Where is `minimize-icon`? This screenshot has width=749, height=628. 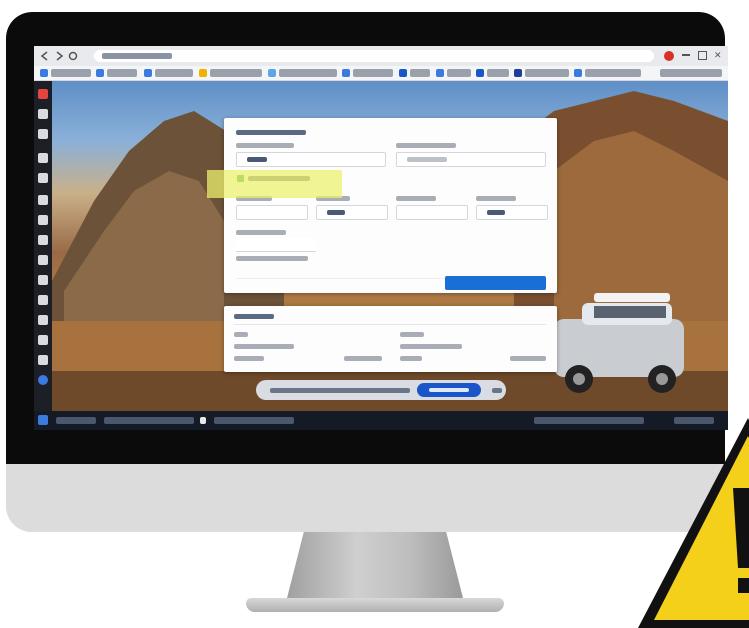
minimize-icon is located at coordinates (686, 55).